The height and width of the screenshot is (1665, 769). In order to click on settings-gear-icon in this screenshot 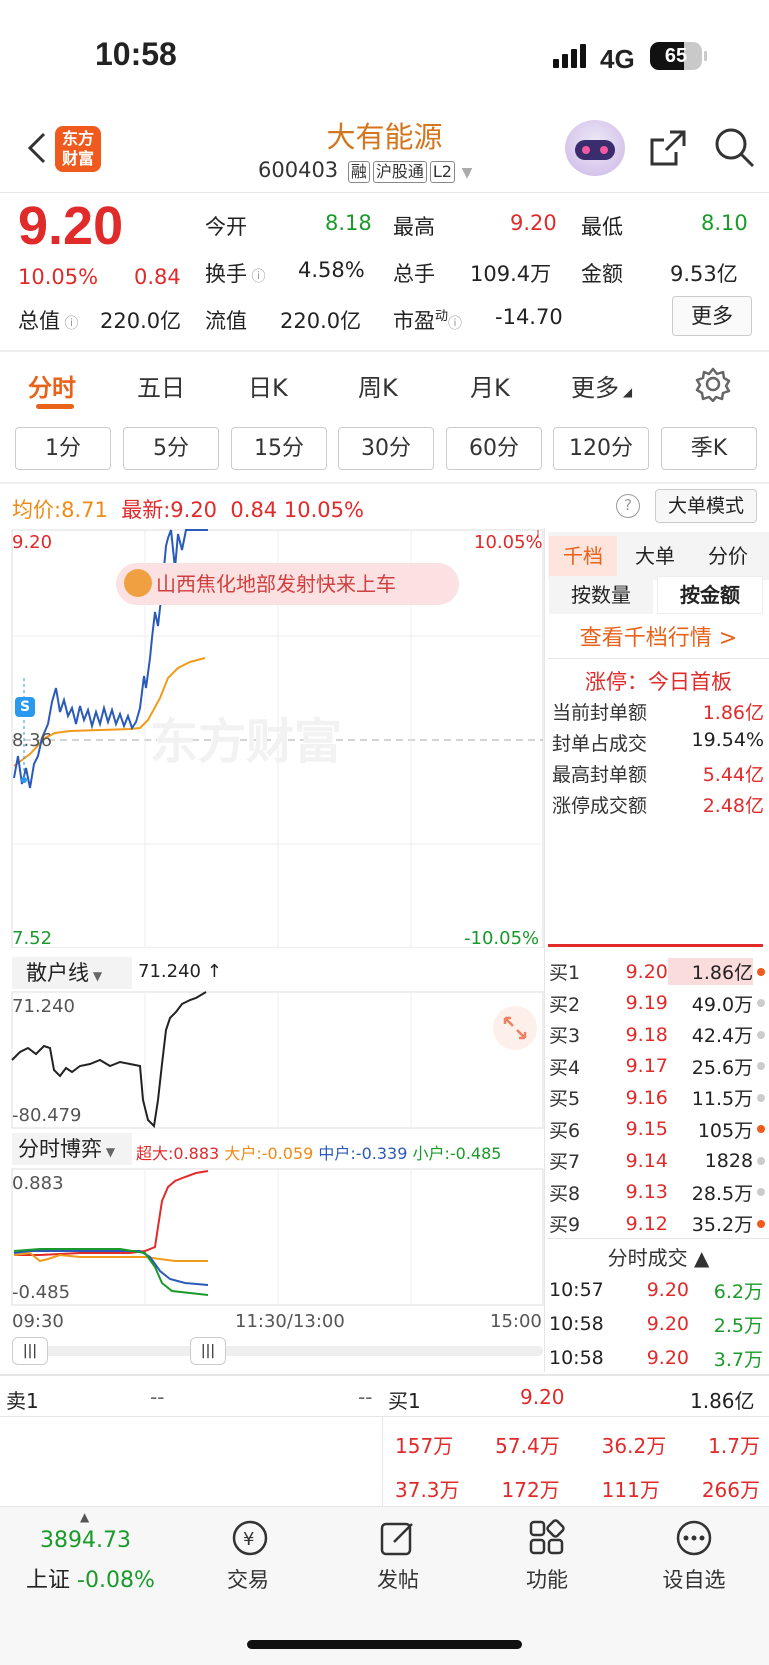, I will do `click(713, 384)`.